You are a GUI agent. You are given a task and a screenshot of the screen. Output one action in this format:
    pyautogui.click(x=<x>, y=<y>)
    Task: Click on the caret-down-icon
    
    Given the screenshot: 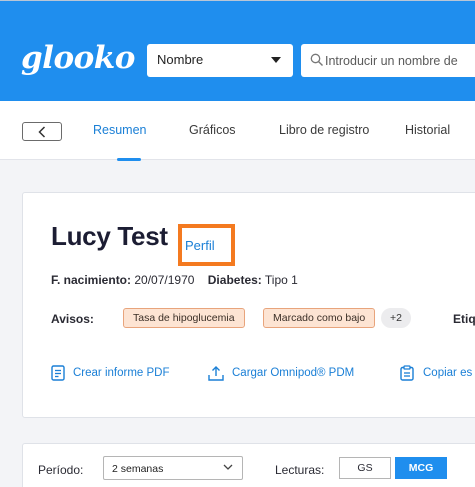 What is the action you would take?
    pyautogui.click(x=276, y=60)
    